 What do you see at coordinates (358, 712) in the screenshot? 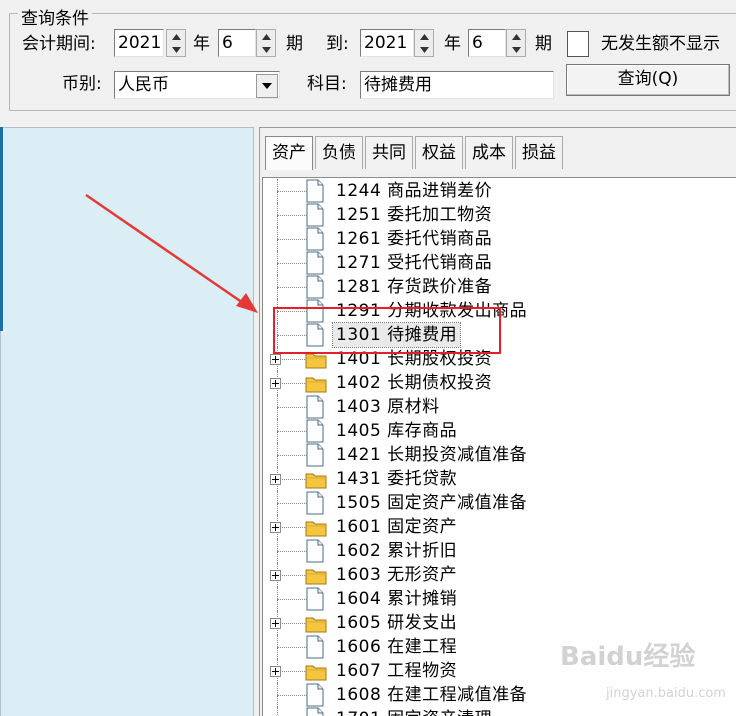
I see `tree-item-code: 1701` at bounding box center [358, 712].